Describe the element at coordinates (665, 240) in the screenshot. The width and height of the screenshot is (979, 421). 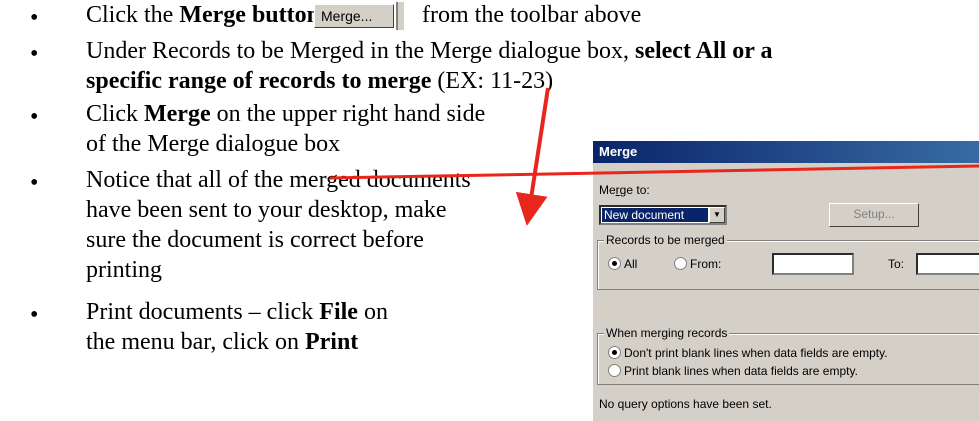
I see `records-group-label: Records to be merged` at that location.